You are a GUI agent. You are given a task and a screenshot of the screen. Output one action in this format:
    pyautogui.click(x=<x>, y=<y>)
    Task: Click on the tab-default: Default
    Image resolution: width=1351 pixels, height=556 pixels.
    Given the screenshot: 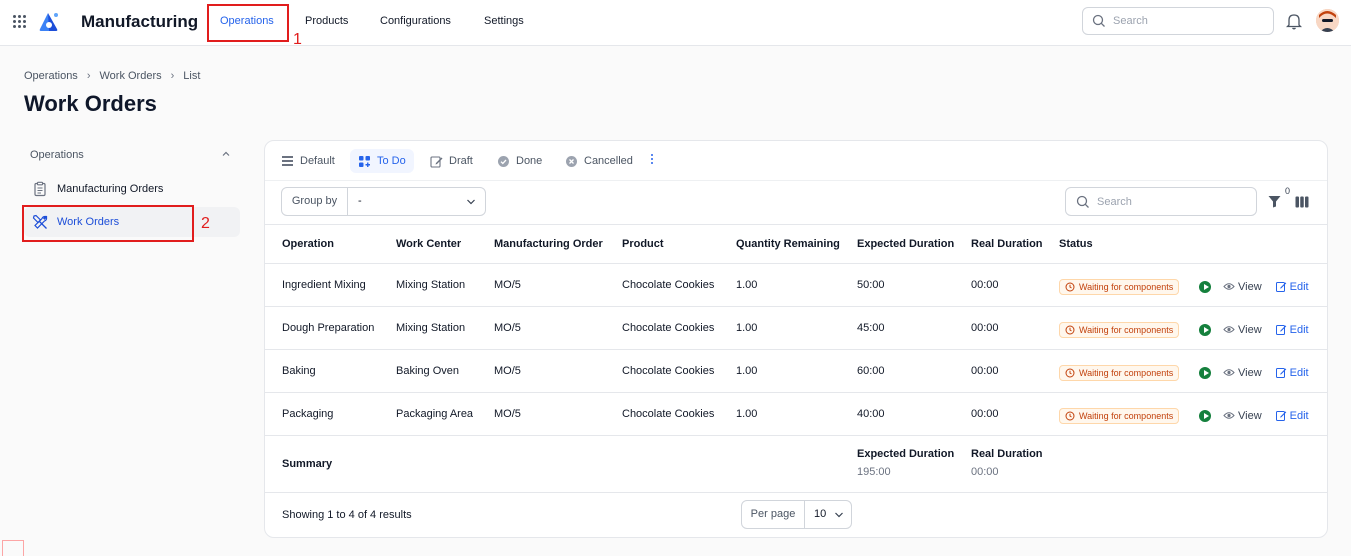 What is the action you would take?
    pyautogui.click(x=308, y=161)
    